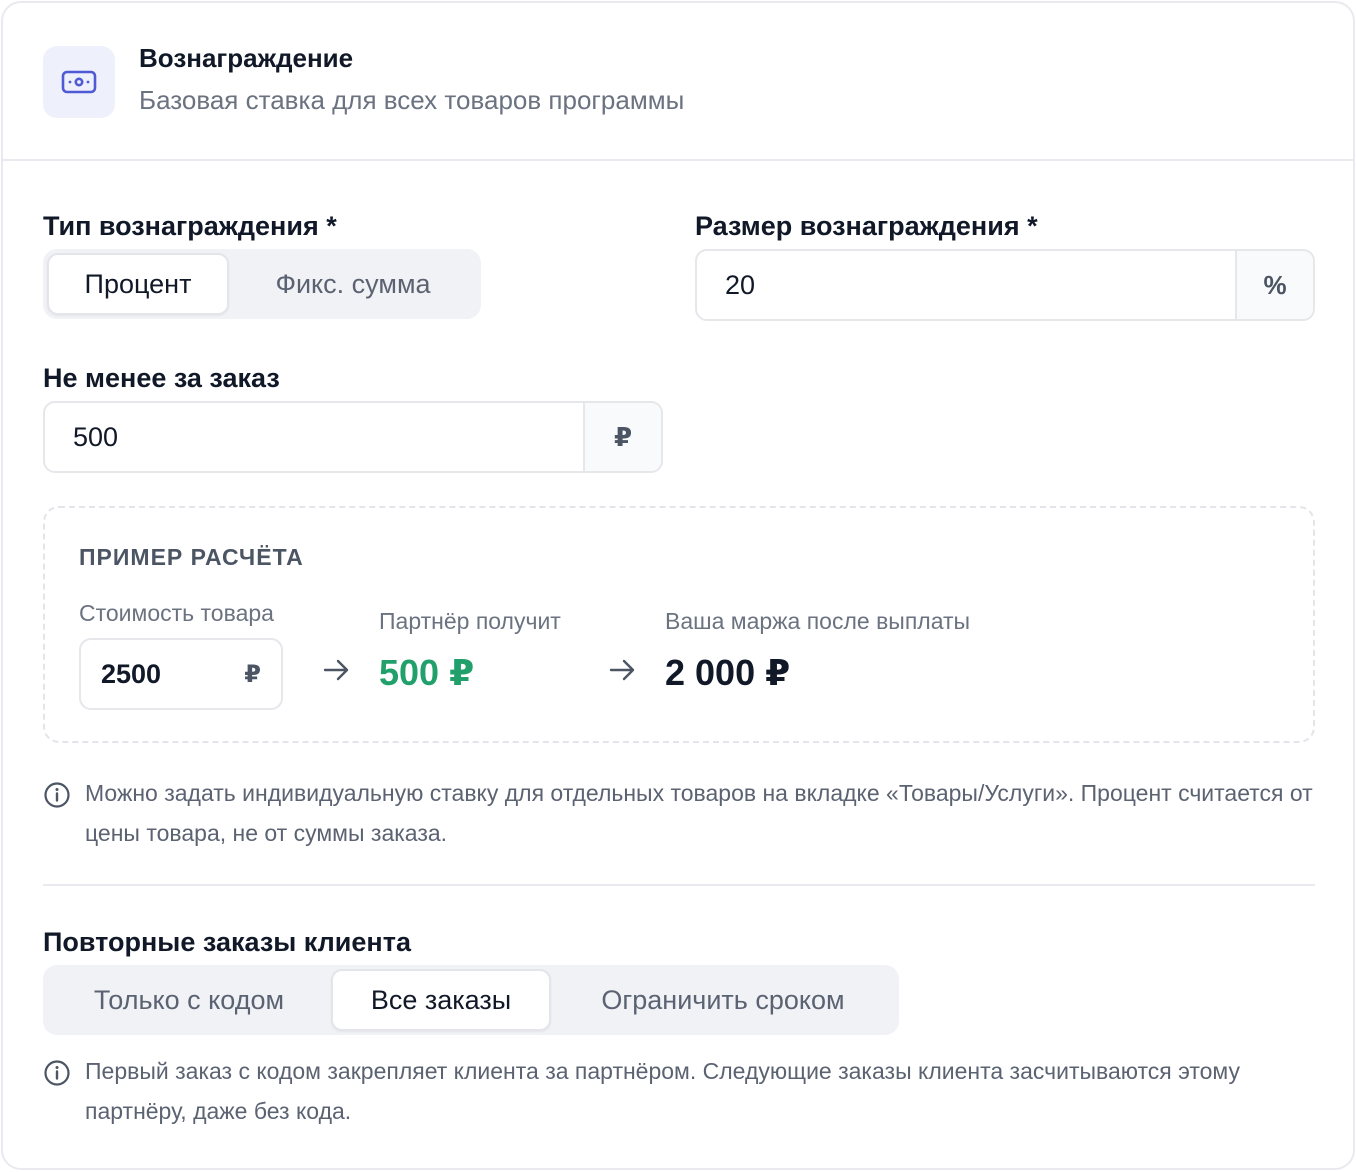 The height and width of the screenshot is (1172, 1356). What do you see at coordinates (189, 1000) in the screenshot?
I see `repeat-only-code: Только с кодом` at bounding box center [189, 1000].